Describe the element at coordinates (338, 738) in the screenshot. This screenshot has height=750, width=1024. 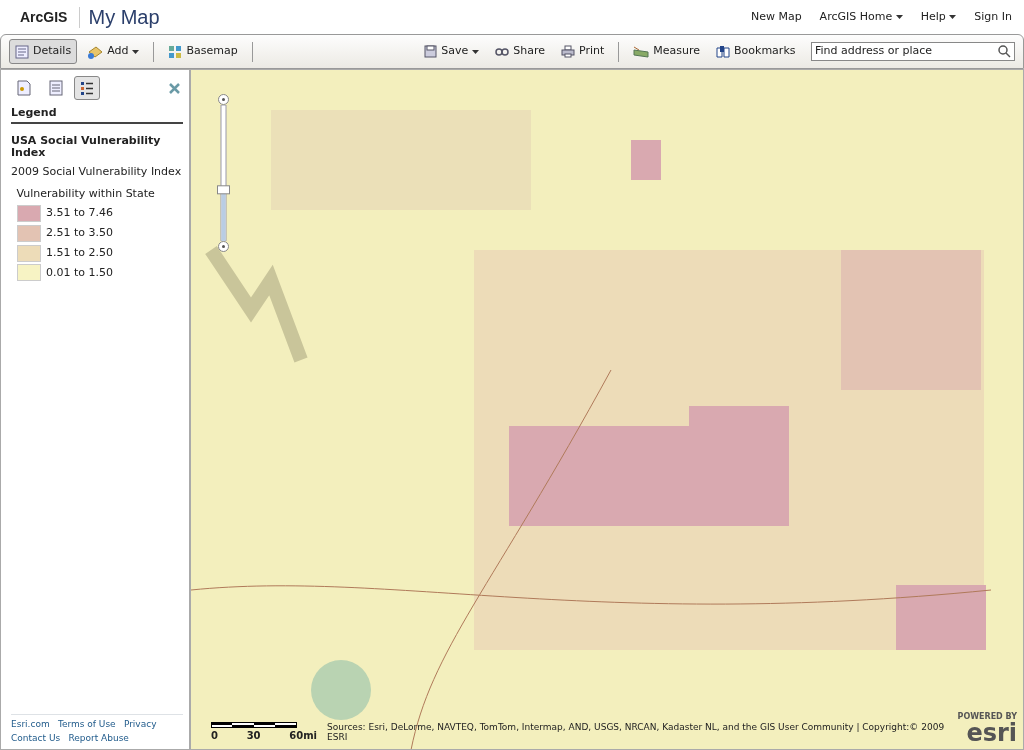
I see `attribution-text: ESRI` at that location.